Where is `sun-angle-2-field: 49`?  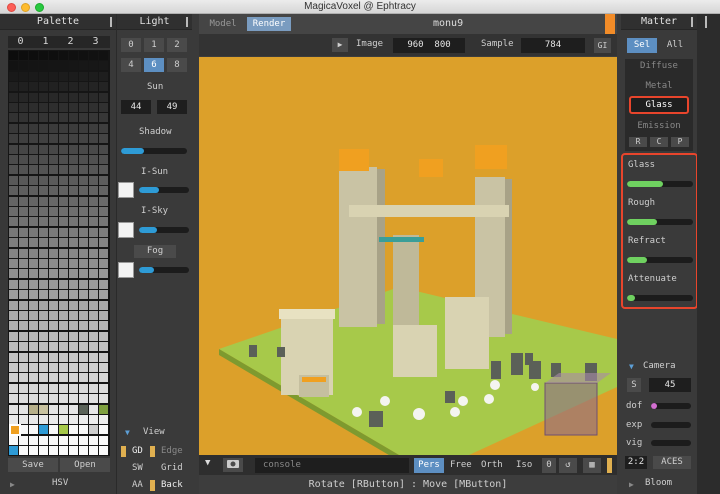 sun-angle-2-field: 49 is located at coordinates (172, 107).